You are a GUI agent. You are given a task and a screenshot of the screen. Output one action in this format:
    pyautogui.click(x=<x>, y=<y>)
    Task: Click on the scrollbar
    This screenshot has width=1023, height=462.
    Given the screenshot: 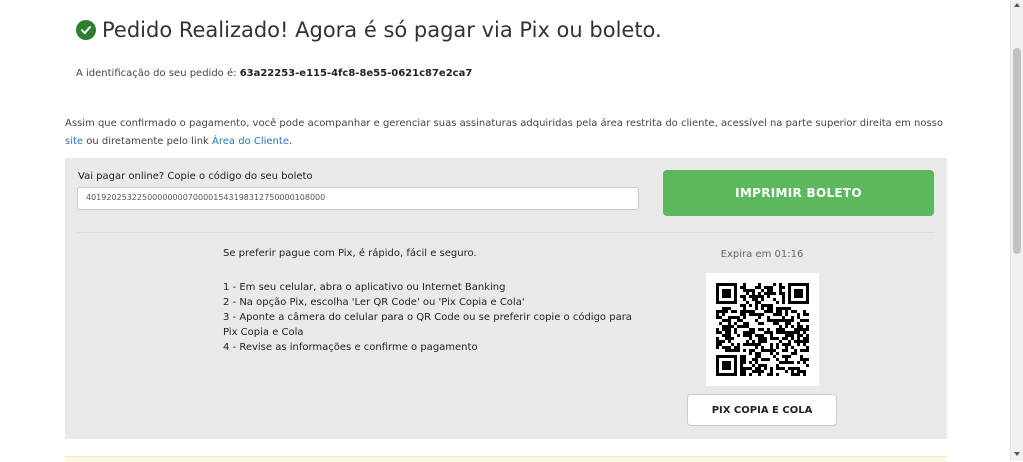 What is the action you would take?
    pyautogui.click(x=1016, y=230)
    